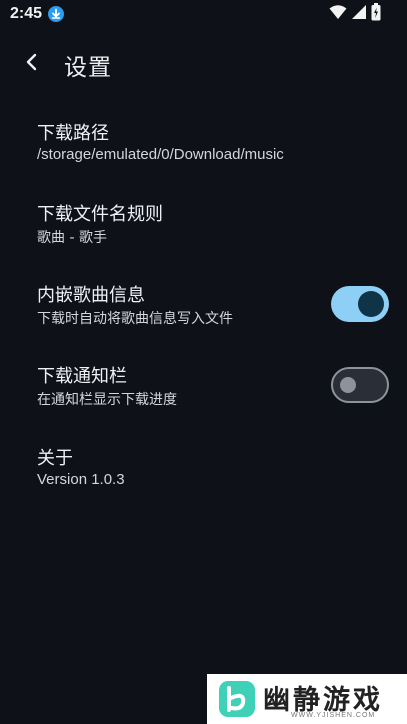  I want to click on setting-title: 下载通知栏, so click(82, 376).